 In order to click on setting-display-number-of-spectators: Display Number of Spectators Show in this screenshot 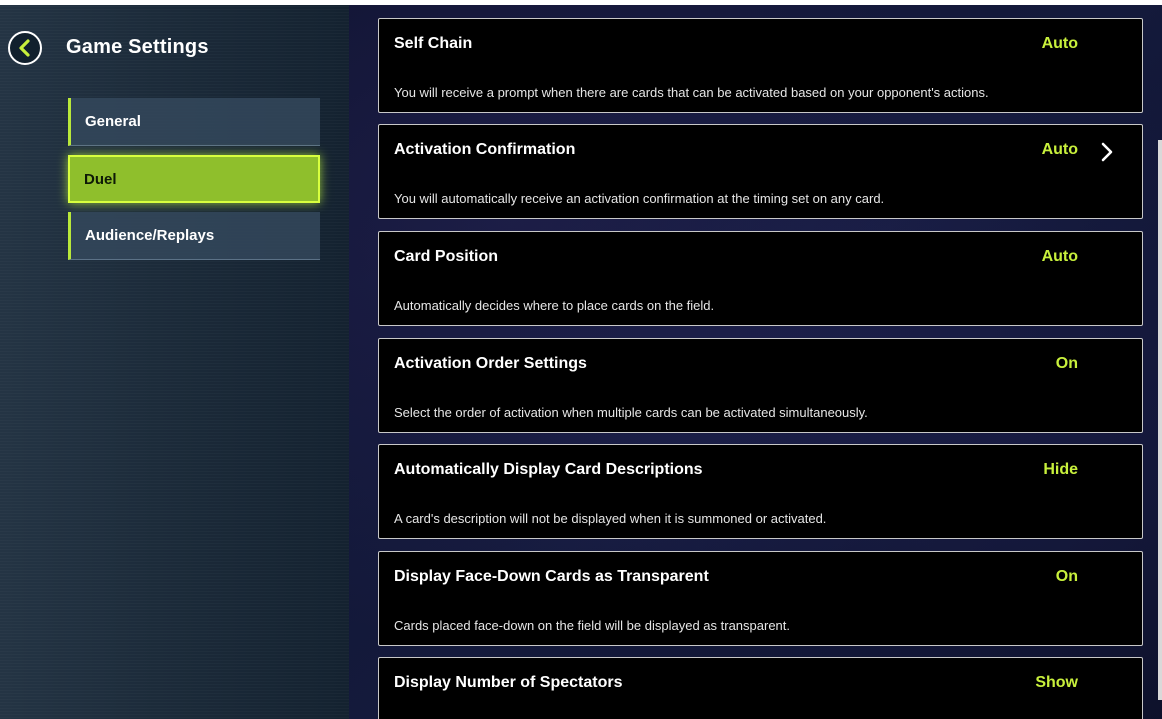, I will do `click(760, 688)`.